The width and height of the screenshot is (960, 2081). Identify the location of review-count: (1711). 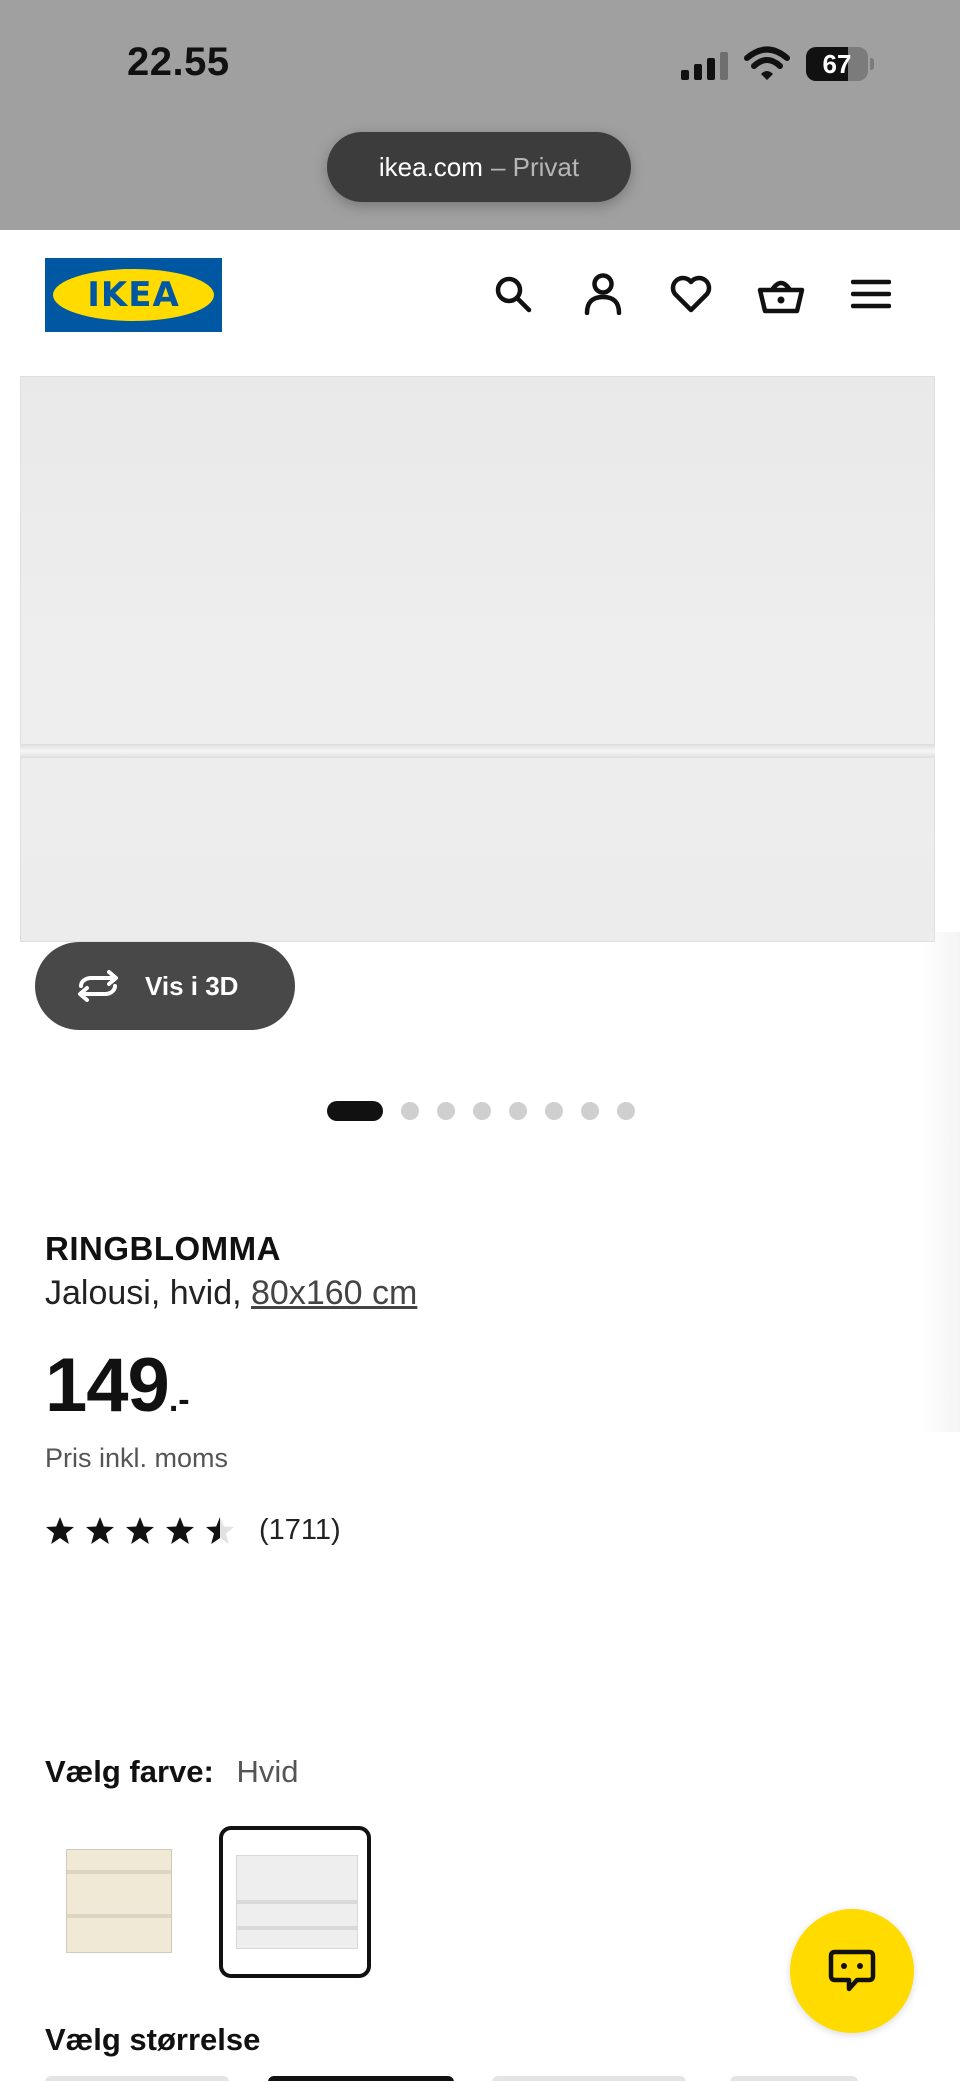
(300, 1530).